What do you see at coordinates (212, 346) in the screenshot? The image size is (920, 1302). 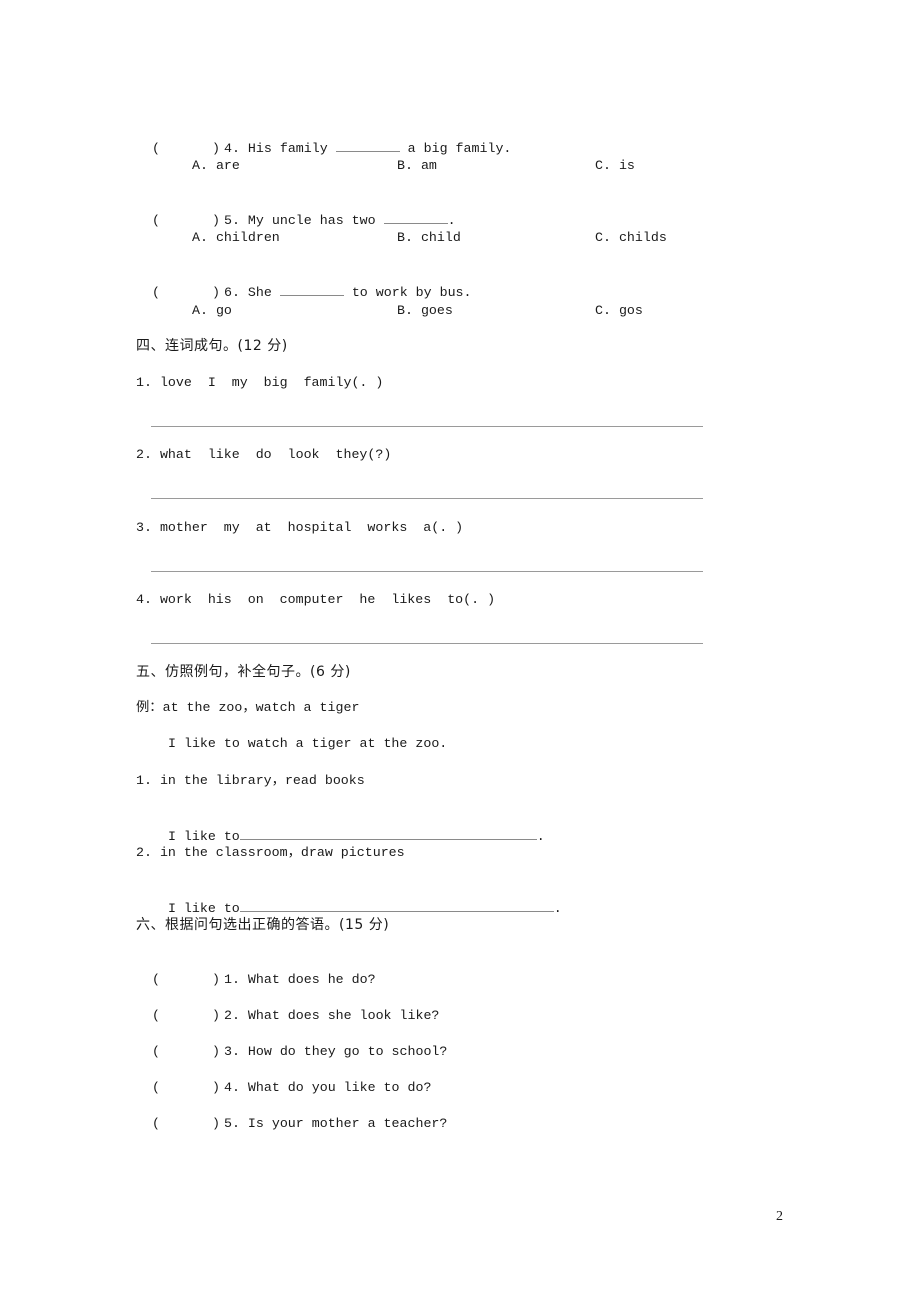 I see `section-4-heading: 四、连词成句。(12 分)` at bounding box center [212, 346].